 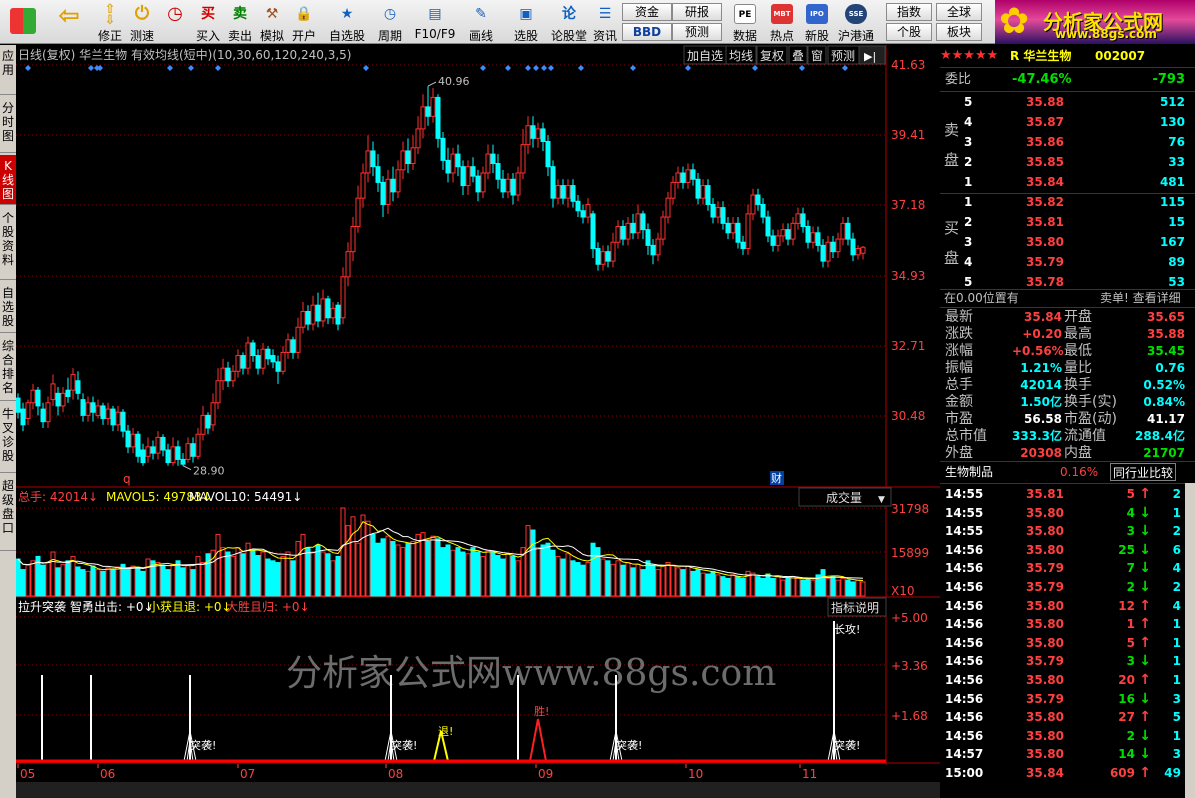 I want to click on toolbar-gavel-button: ⚒ 模拟, so click(x=272, y=22).